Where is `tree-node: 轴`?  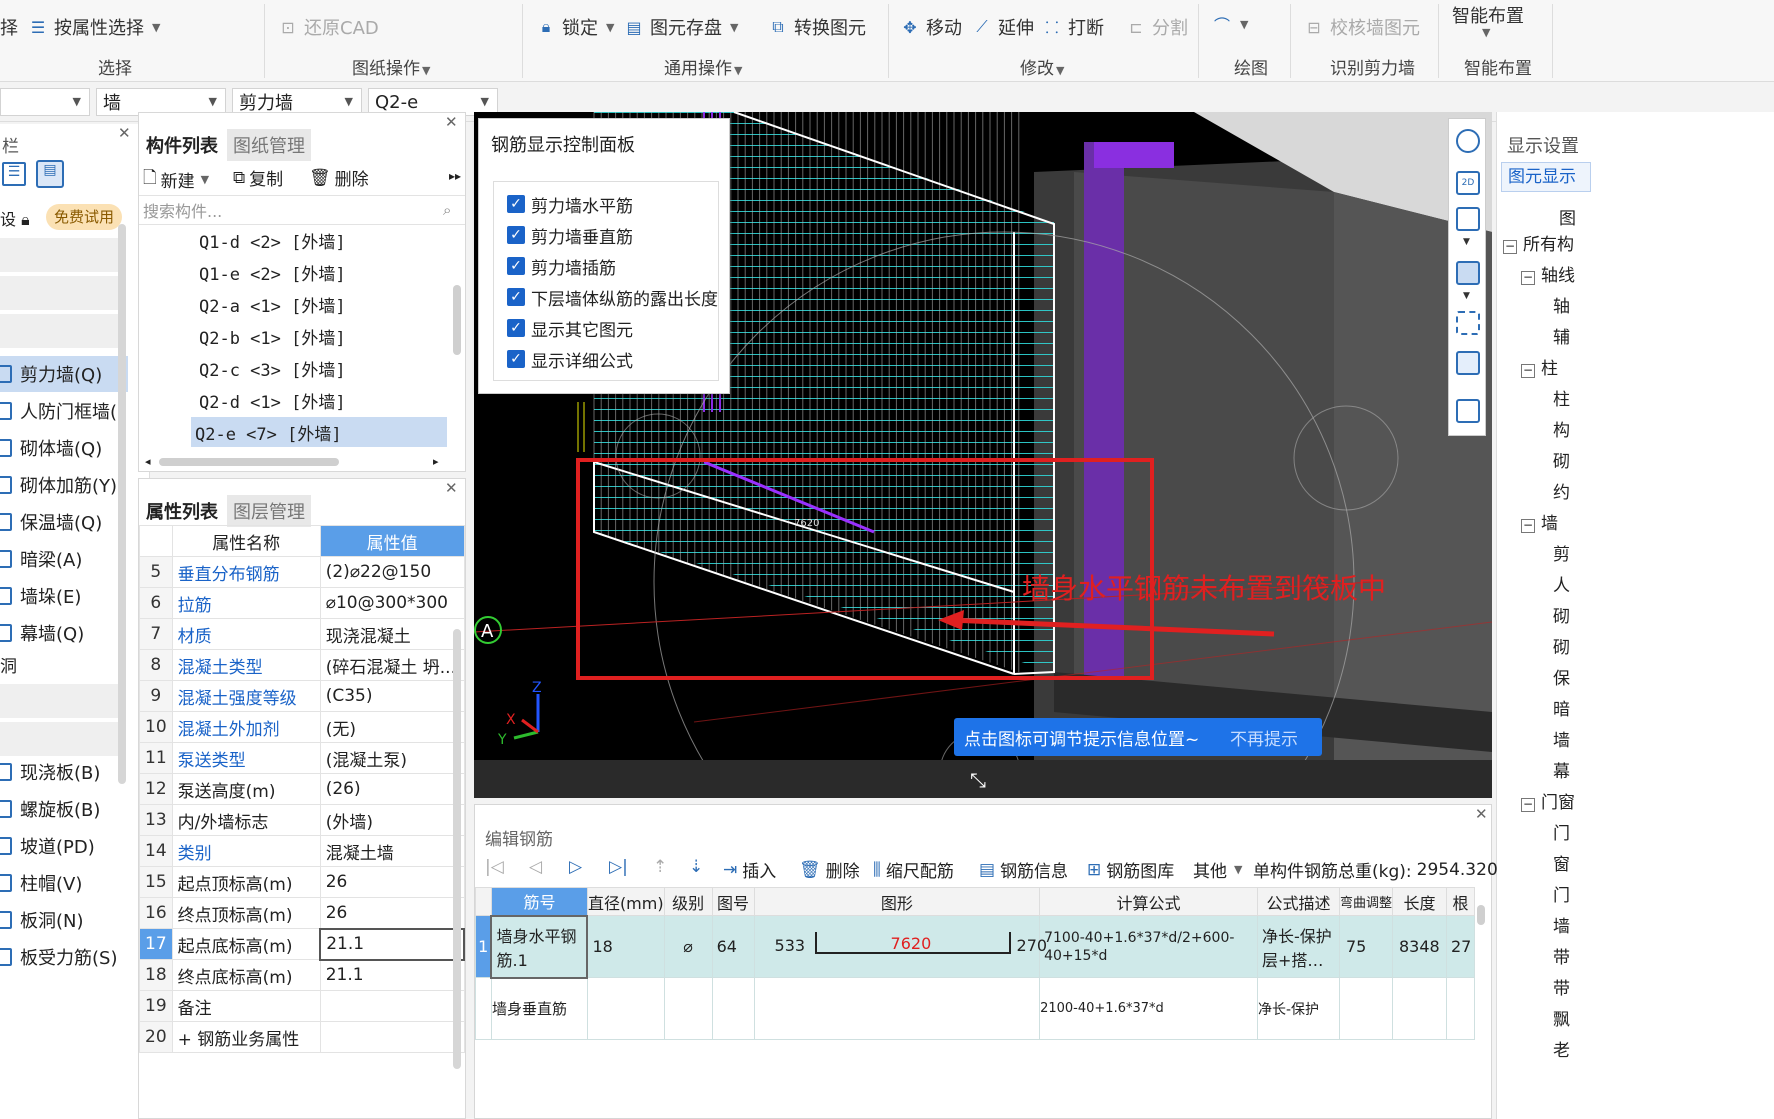 tree-node: 轴 is located at coordinates (1561, 304).